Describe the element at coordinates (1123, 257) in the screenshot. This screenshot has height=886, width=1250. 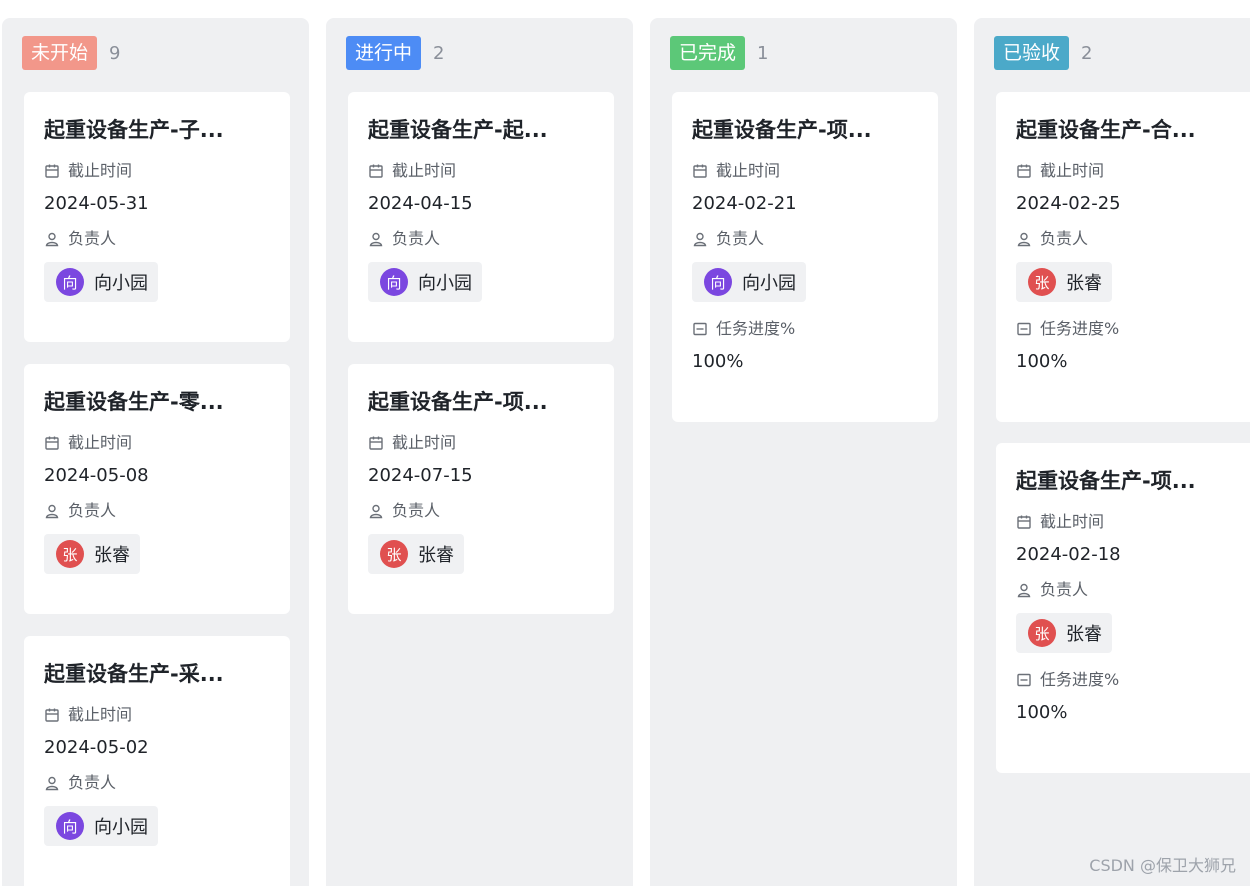
I see `task-card: 起重设备生产-合... 截止时间 2024-02-25 负责人张张睿任务进度% 100%` at that location.